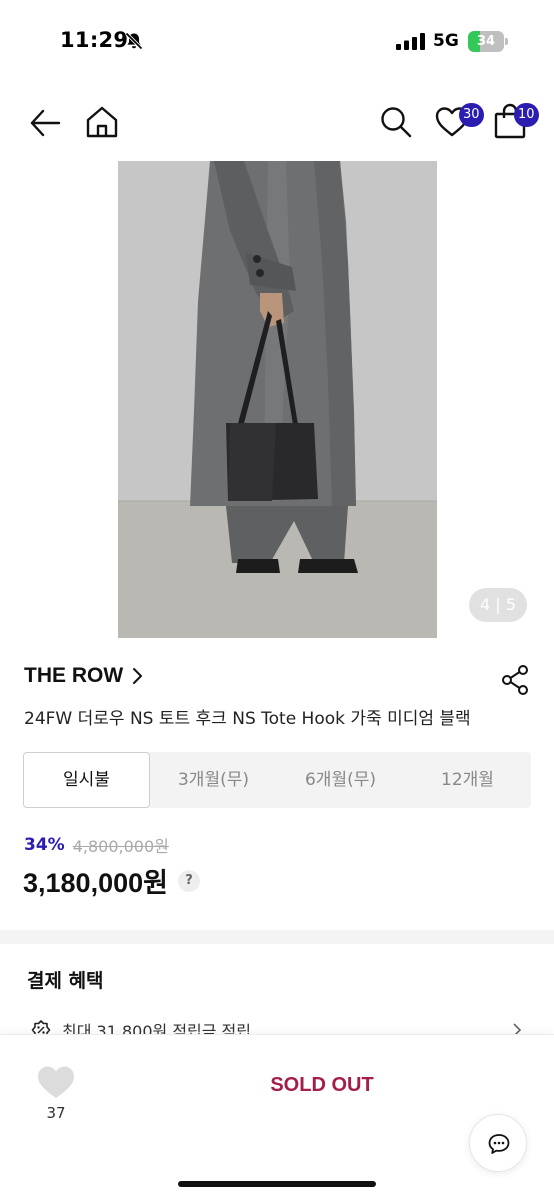 This screenshot has height=1200, width=554. What do you see at coordinates (65, 981) in the screenshot?
I see `benefit-section-title: 결제 혜택` at bounding box center [65, 981].